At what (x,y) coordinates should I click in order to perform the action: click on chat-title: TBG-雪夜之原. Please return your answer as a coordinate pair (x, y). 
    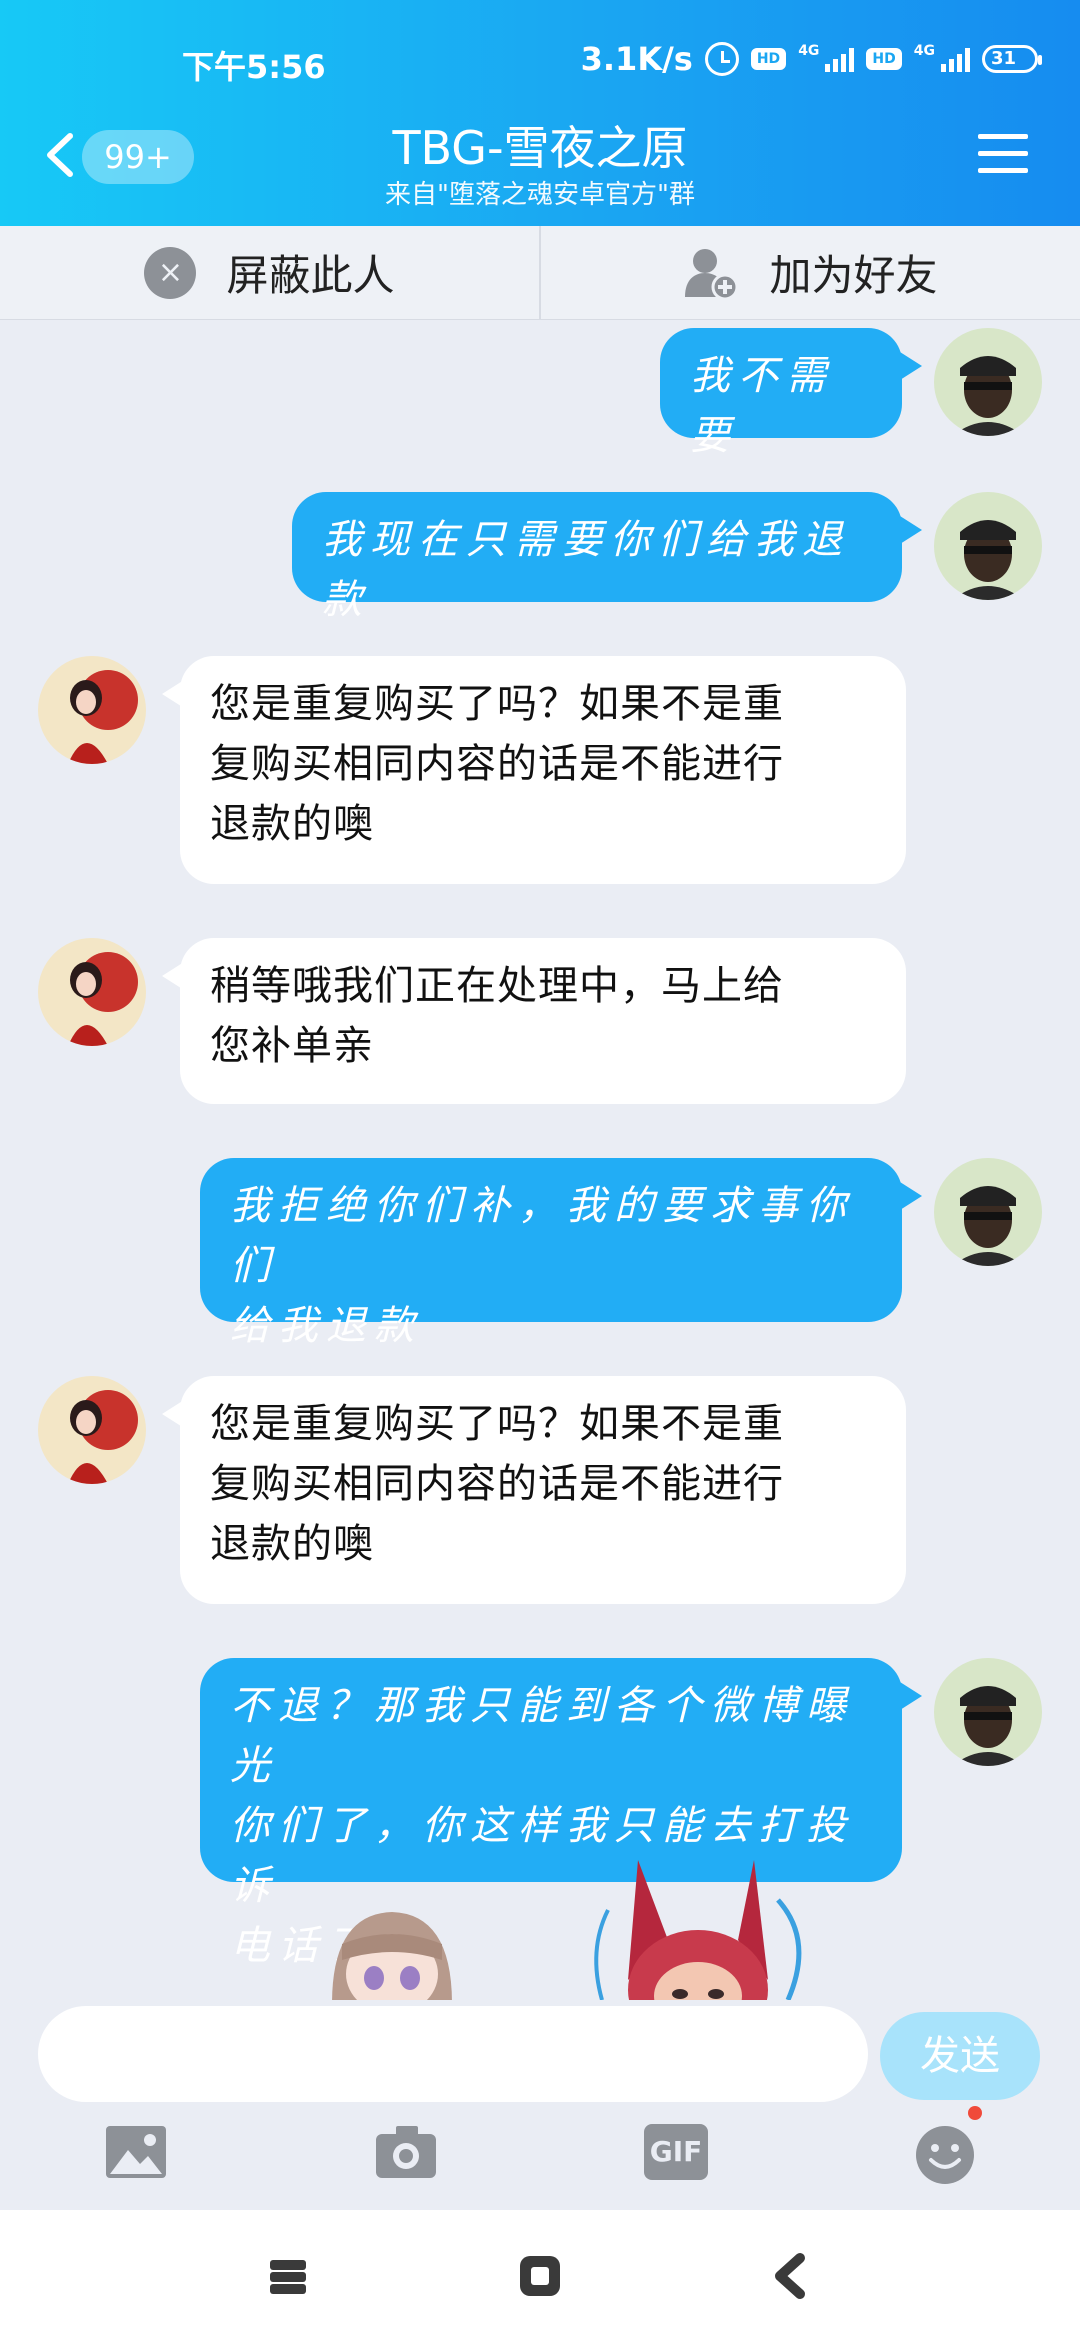
    Looking at the image, I should click on (540, 148).